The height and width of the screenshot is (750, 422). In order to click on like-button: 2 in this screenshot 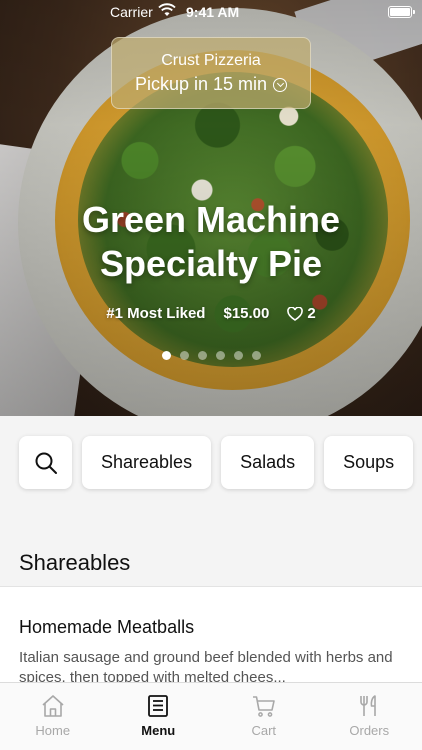, I will do `click(301, 313)`.